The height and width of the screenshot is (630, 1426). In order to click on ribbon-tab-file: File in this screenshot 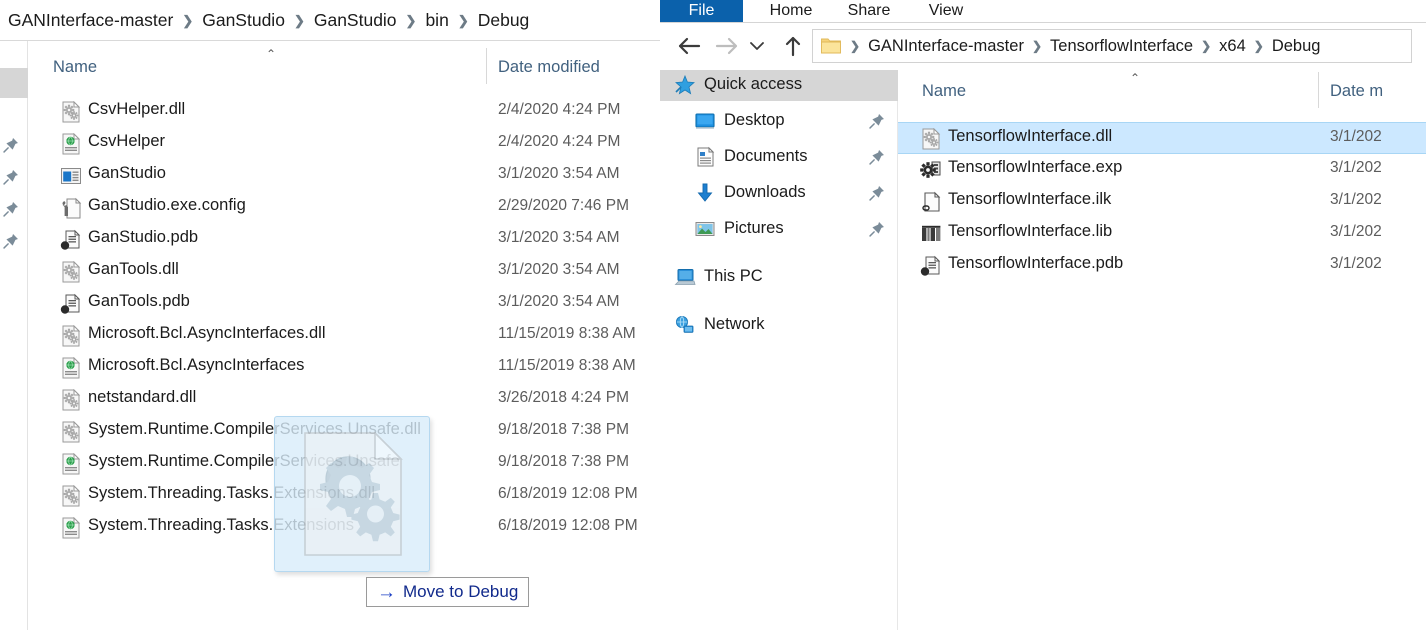, I will do `click(701, 11)`.